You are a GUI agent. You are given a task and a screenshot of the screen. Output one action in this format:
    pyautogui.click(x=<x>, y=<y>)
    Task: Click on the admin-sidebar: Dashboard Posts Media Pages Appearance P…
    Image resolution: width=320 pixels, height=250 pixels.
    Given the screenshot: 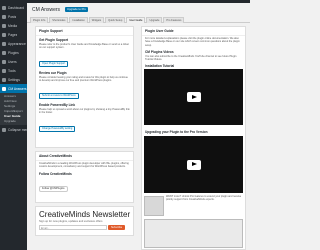 What is the action you would take?
    pyautogui.click(x=13, y=126)
    